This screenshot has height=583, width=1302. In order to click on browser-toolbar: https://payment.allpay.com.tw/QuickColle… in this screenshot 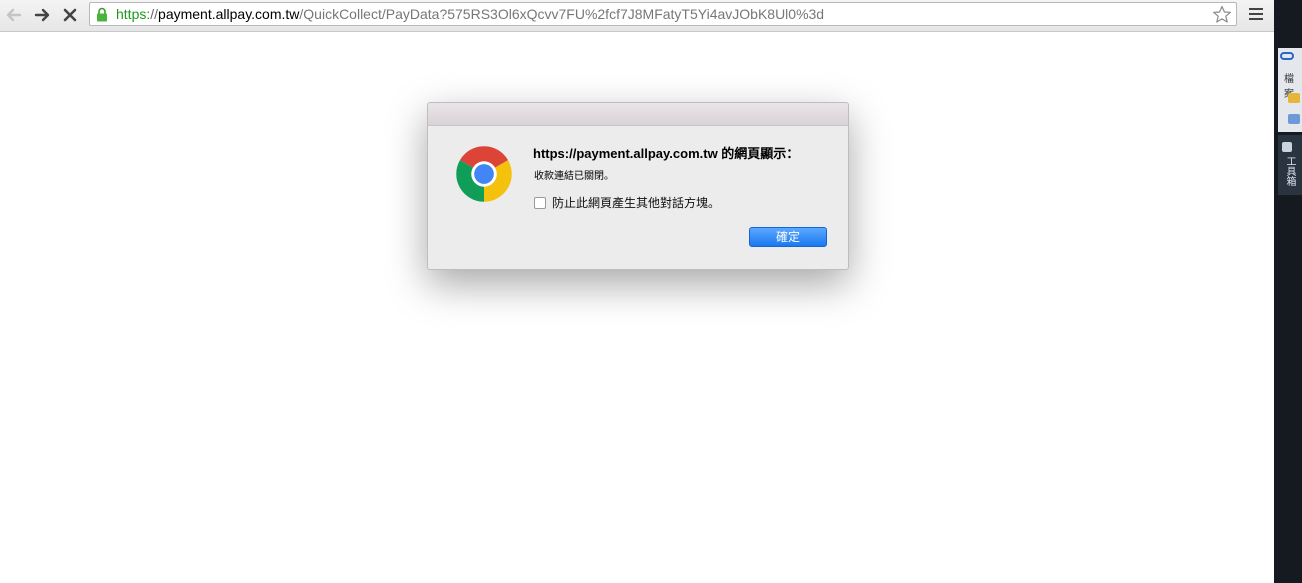, I will do `click(637, 16)`.